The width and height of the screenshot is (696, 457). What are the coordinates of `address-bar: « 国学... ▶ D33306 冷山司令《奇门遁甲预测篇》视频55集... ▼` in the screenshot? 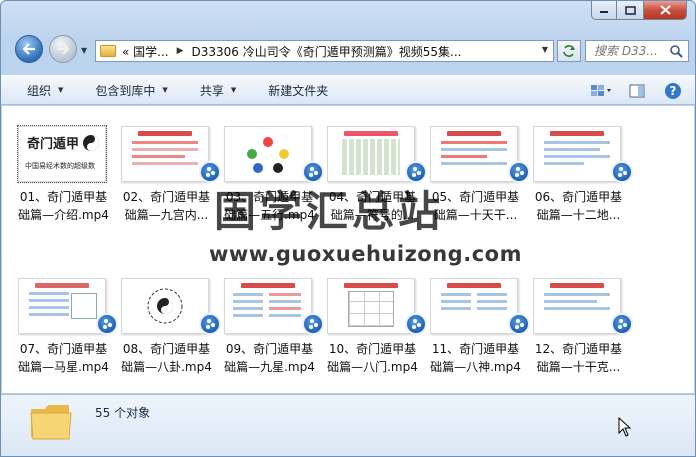 It's located at (324, 51).